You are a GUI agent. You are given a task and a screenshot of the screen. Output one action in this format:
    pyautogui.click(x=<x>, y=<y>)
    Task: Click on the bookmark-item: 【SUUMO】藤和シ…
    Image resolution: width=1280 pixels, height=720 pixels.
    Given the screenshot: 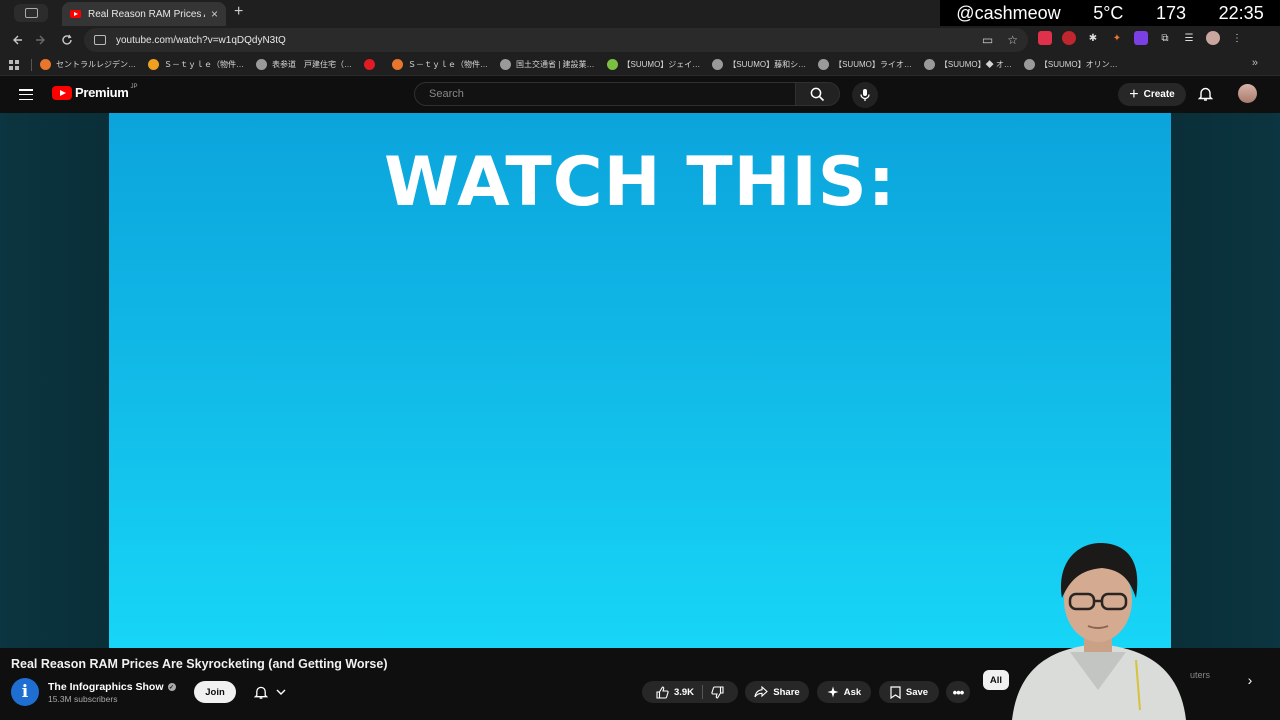 What is the action you would take?
    pyautogui.click(x=759, y=64)
    